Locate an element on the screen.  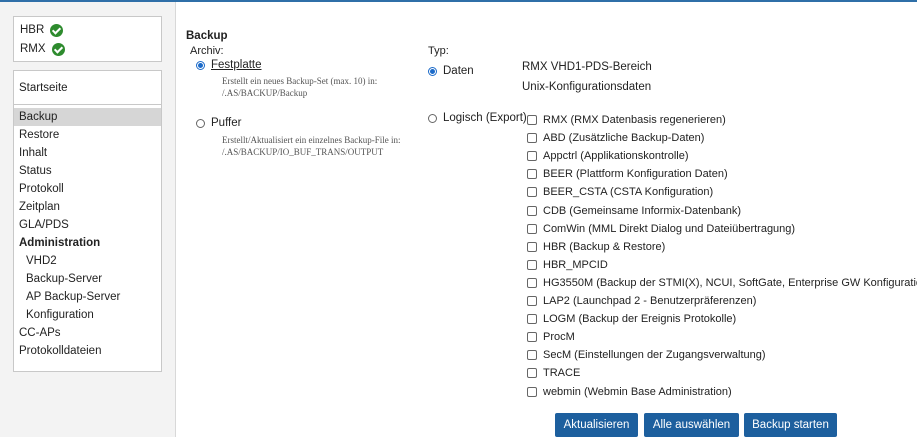
radio-puffer: Puffer is located at coordinates (218, 123).